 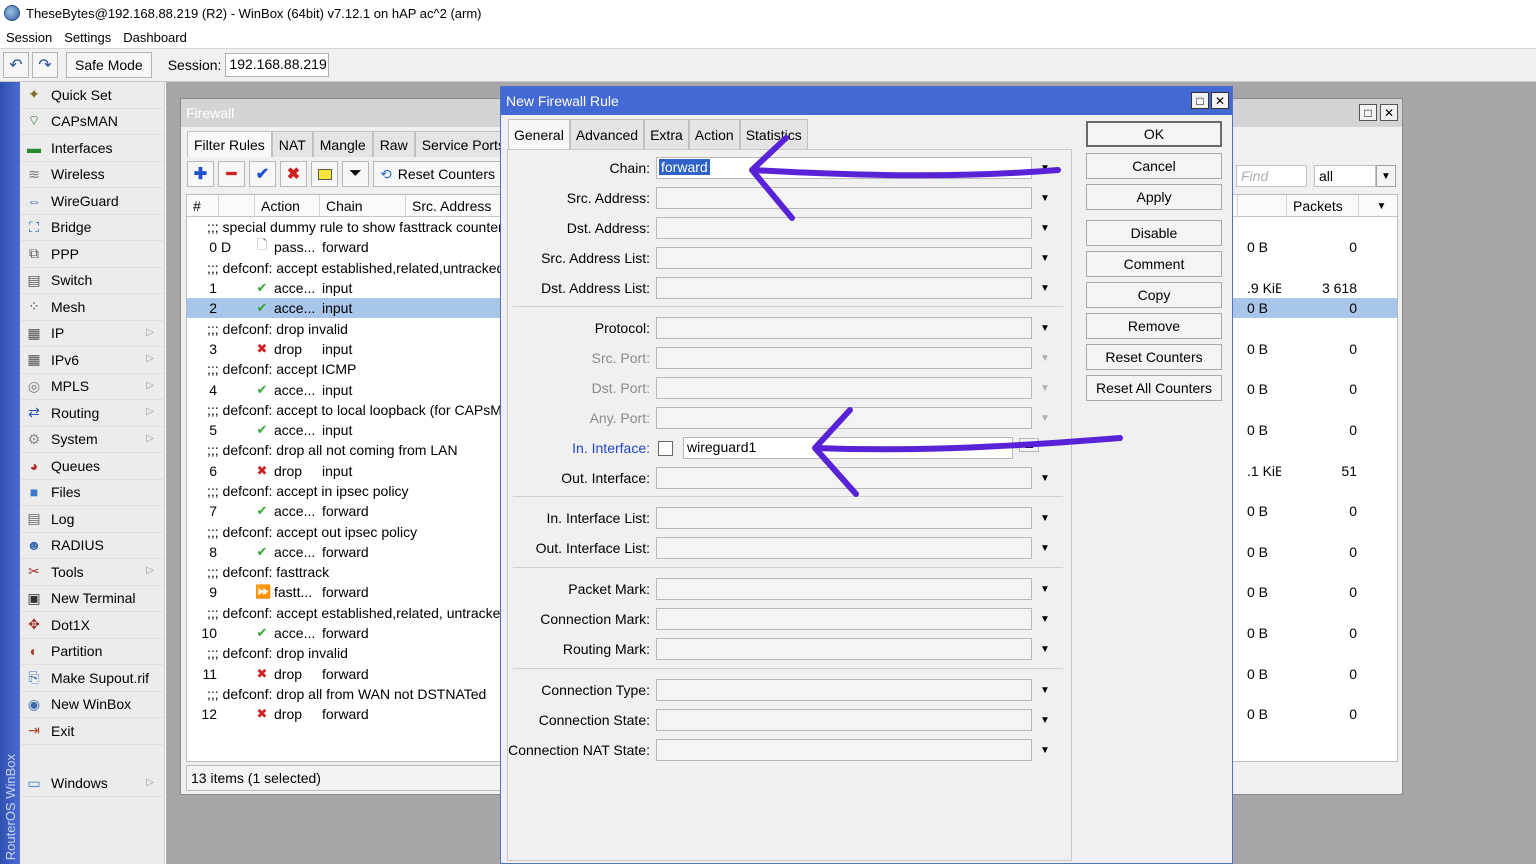 What do you see at coordinates (714, 134) in the screenshot?
I see `tab-action: Action` at bounding box center [714, 134].